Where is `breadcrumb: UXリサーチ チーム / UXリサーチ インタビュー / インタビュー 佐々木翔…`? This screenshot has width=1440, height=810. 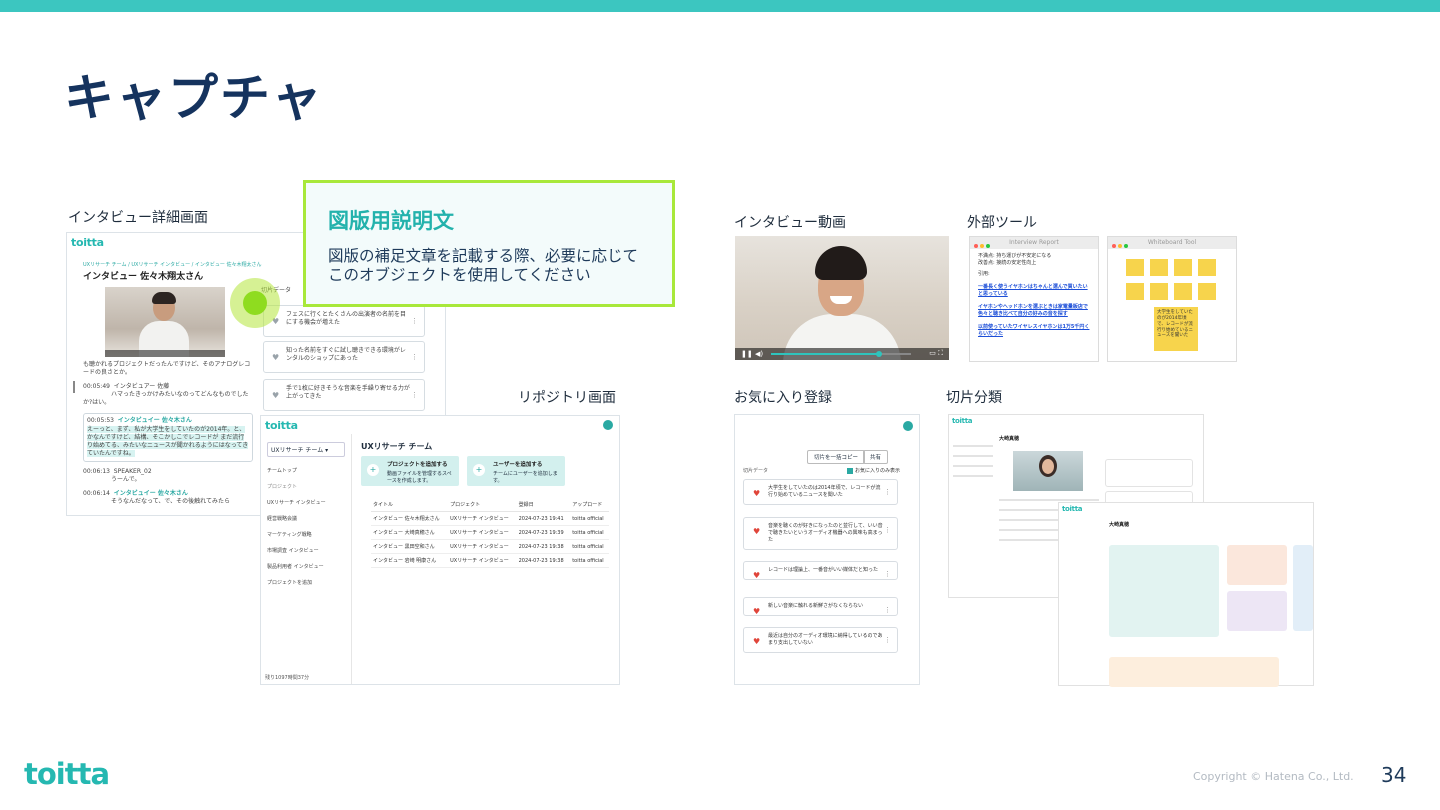
breadcrumb: UXリサーチ チーム / UXリサーチ インタビュー / インタビュー 佐々木翔… is located at coordinates (172, 264).